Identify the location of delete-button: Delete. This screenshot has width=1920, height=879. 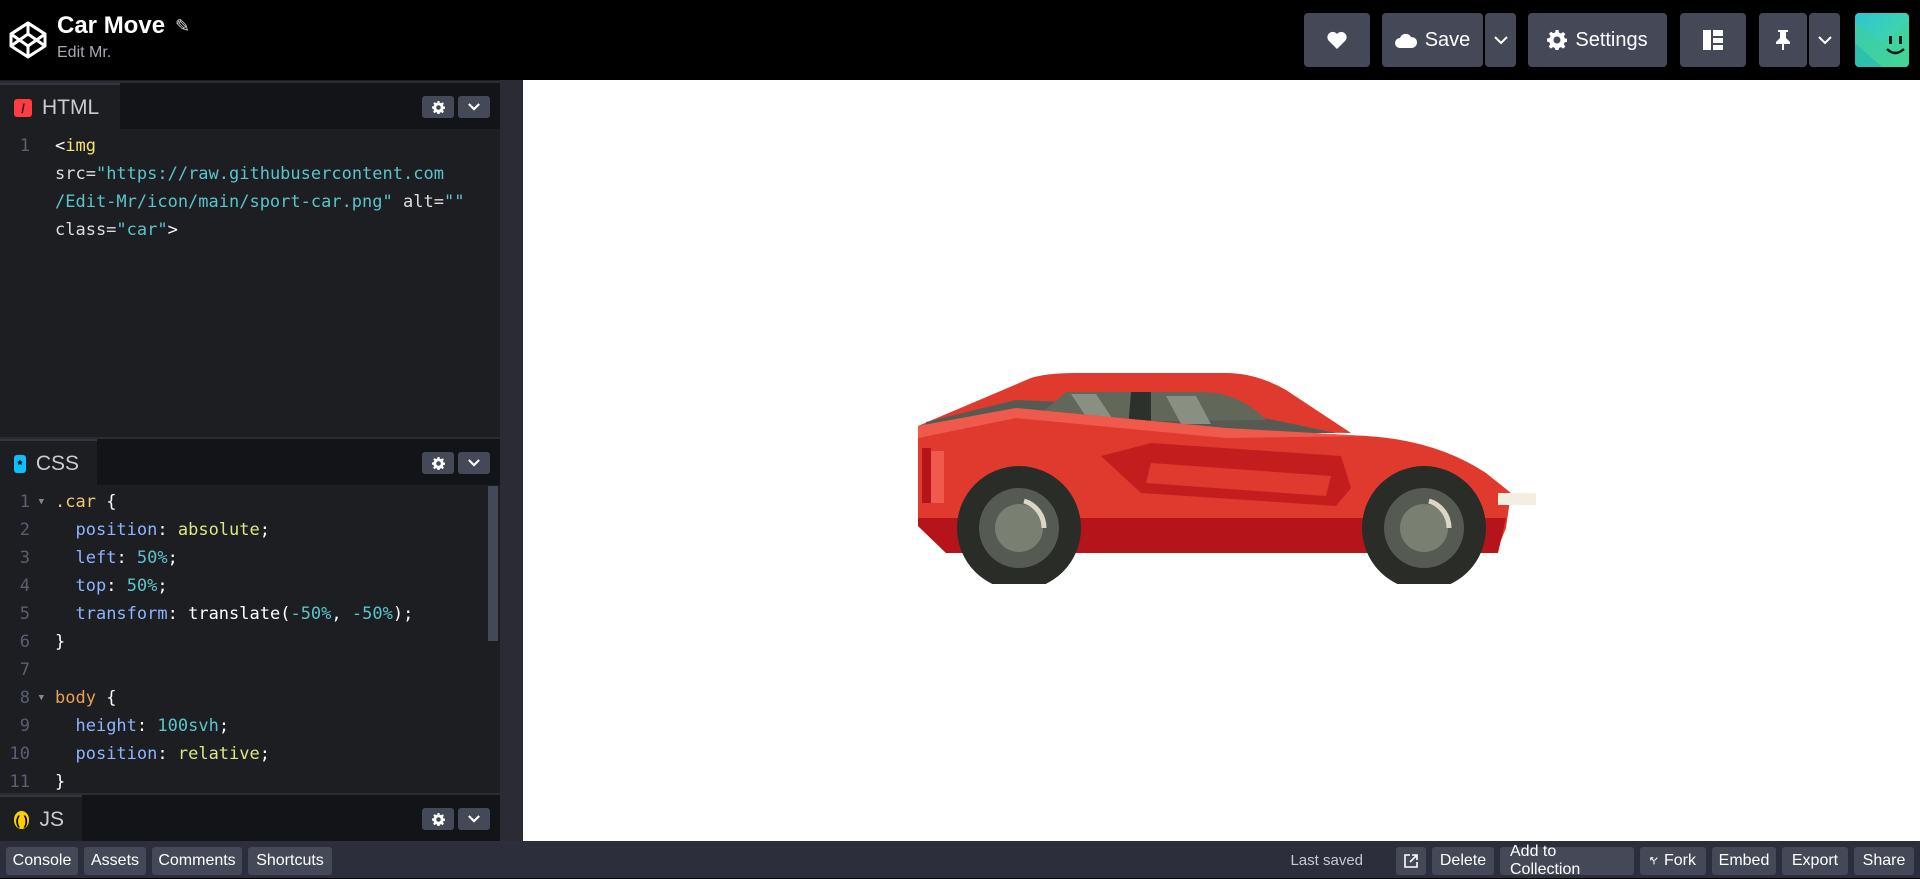
(1463, 861).